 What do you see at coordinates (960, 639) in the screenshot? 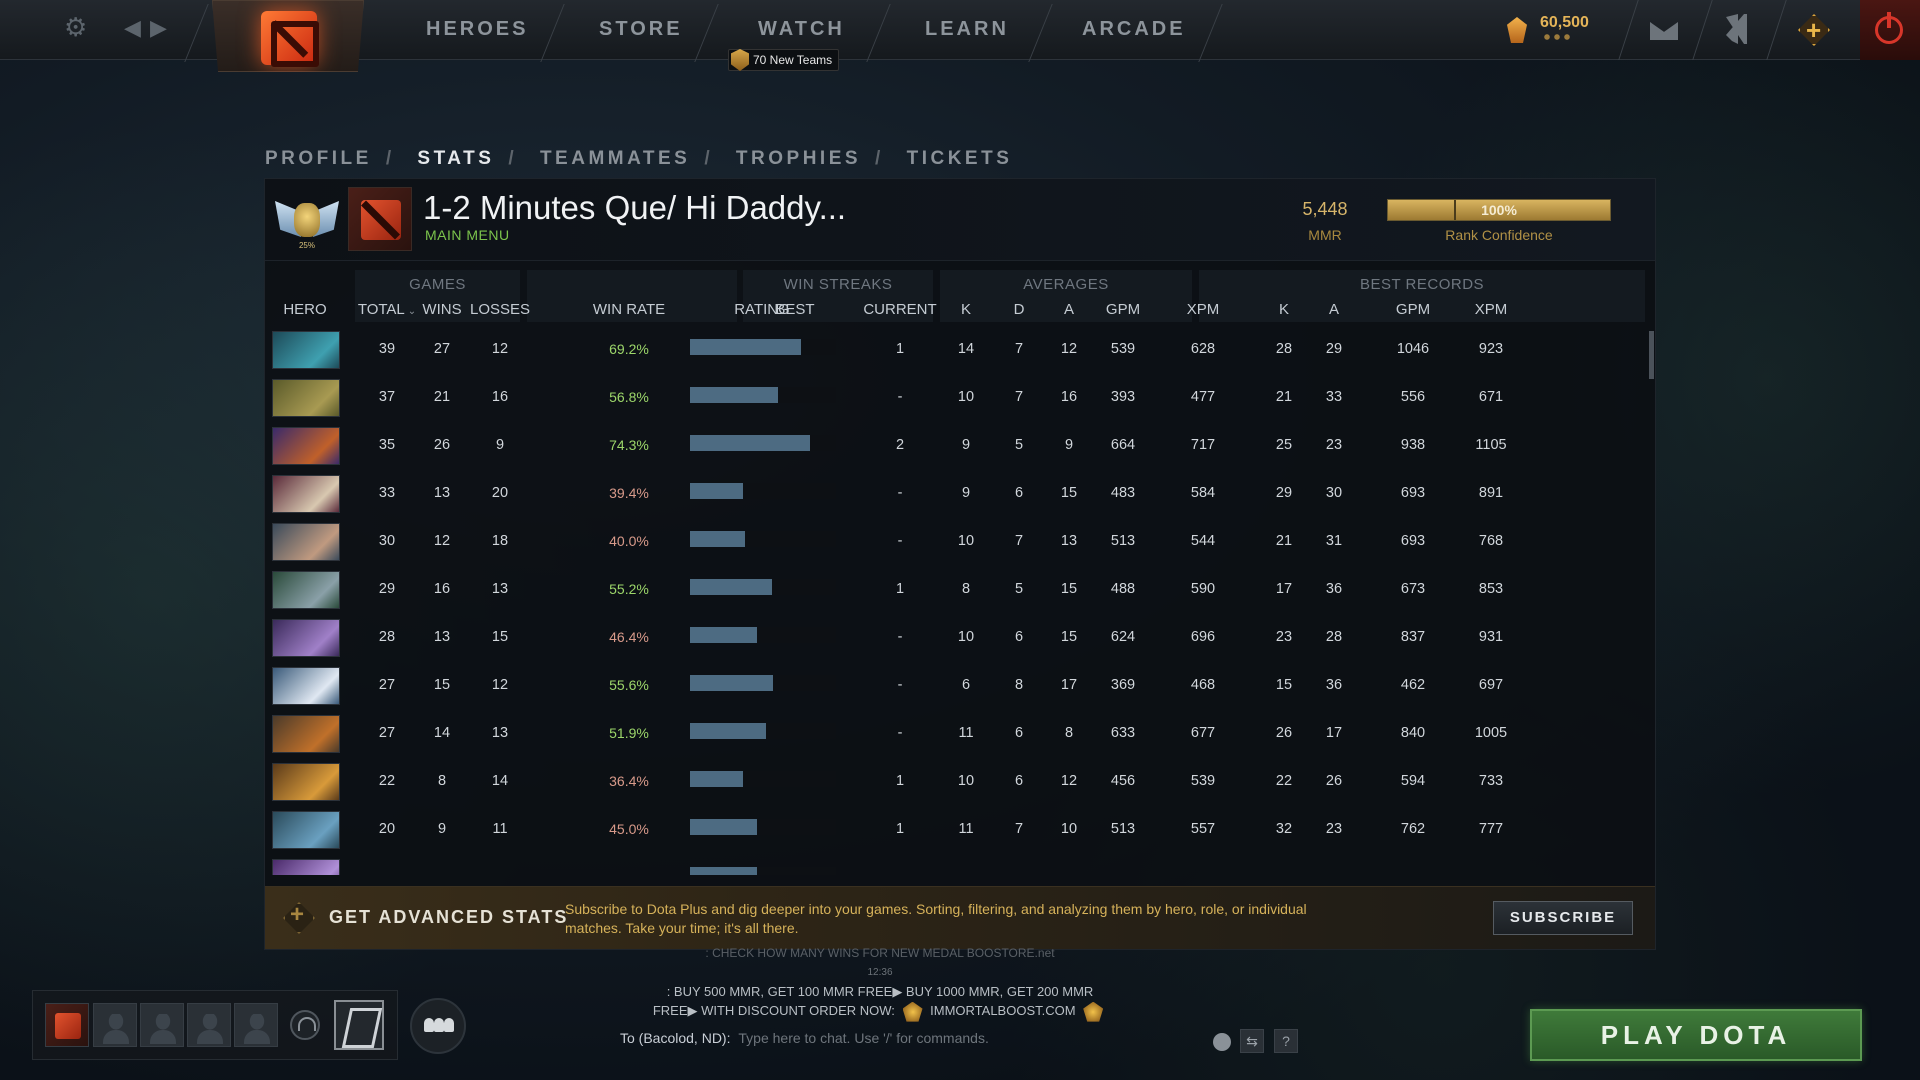
I see `table-row: 2813153-10615624696232883793146.4%` at bounding box center [960, 639].